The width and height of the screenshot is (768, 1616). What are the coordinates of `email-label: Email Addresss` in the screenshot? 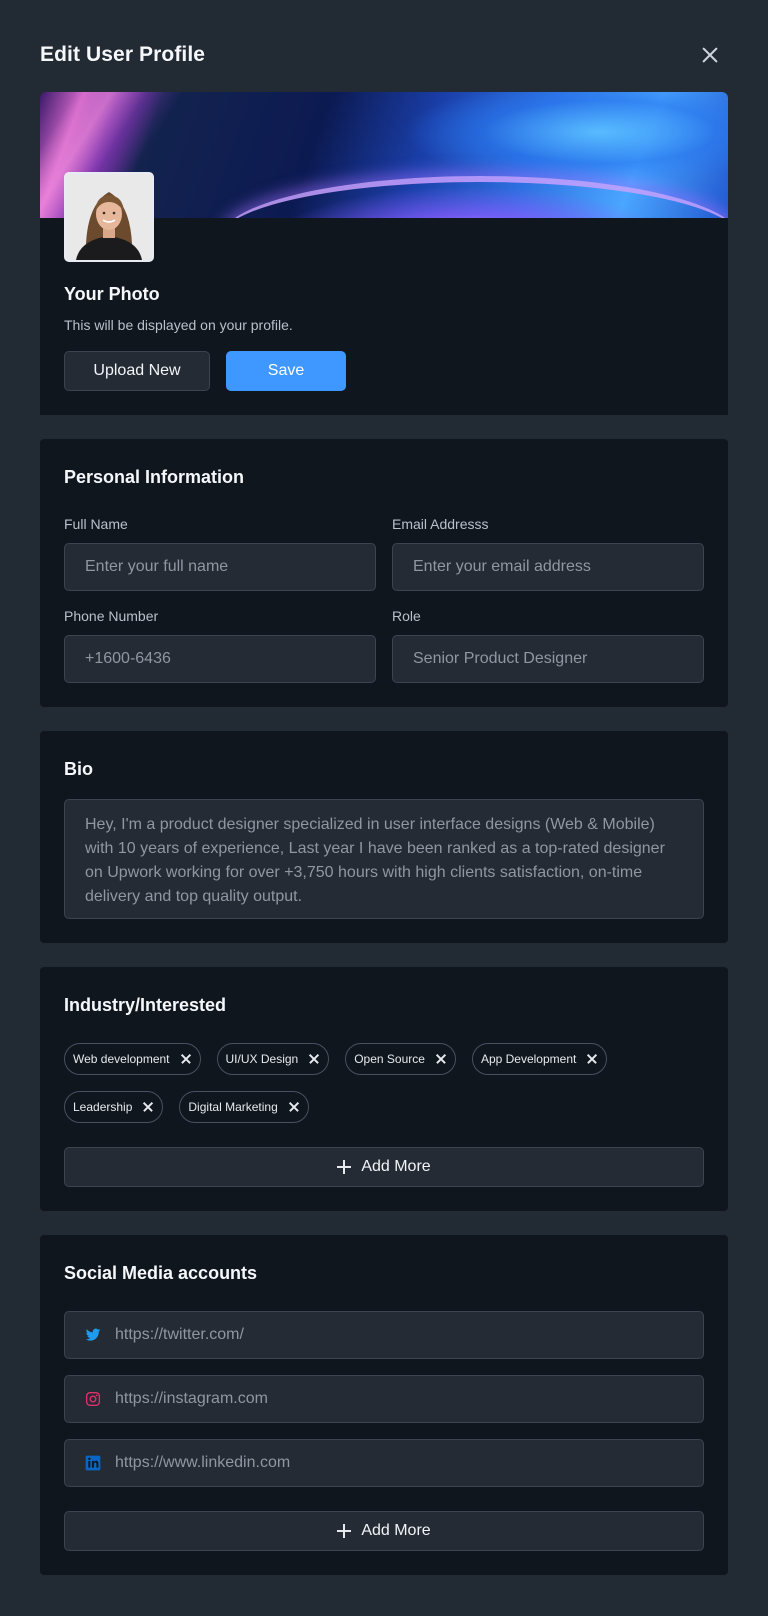 It's located at (440, 524).